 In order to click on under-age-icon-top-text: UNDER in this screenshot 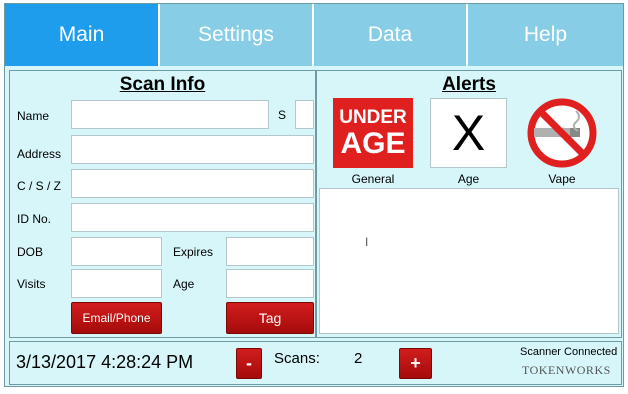, I will do `click(373, 117)`.